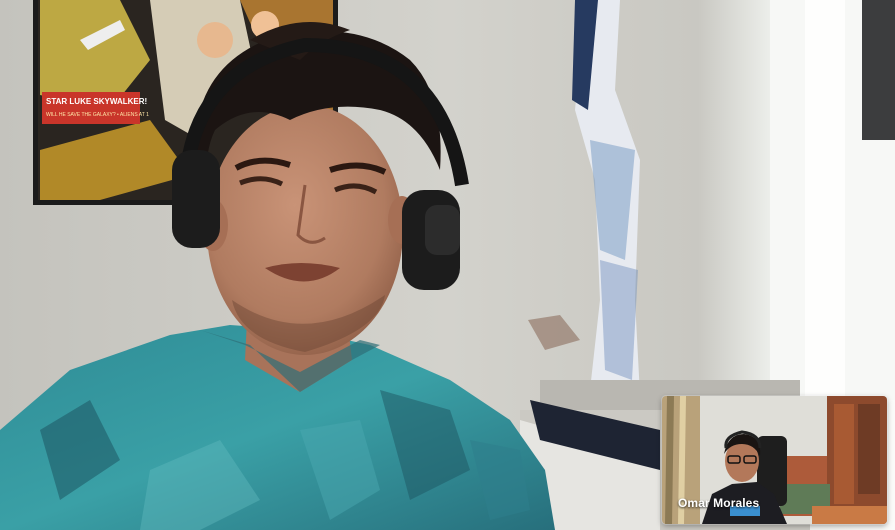 This screenshot has height=530, width=895. I want to click on poster-banner-line1: STAR LUKE SKYWALKER!, so click(96, 101).